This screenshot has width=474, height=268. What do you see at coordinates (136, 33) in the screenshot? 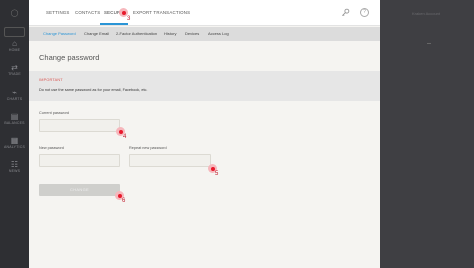
I see `subtab-2fa: 2-Factor Authentication` at bounding box center [136, 33].